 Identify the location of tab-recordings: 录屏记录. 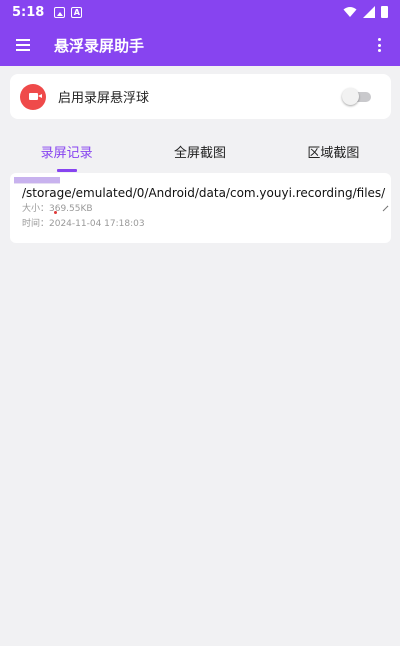
(66, 155).